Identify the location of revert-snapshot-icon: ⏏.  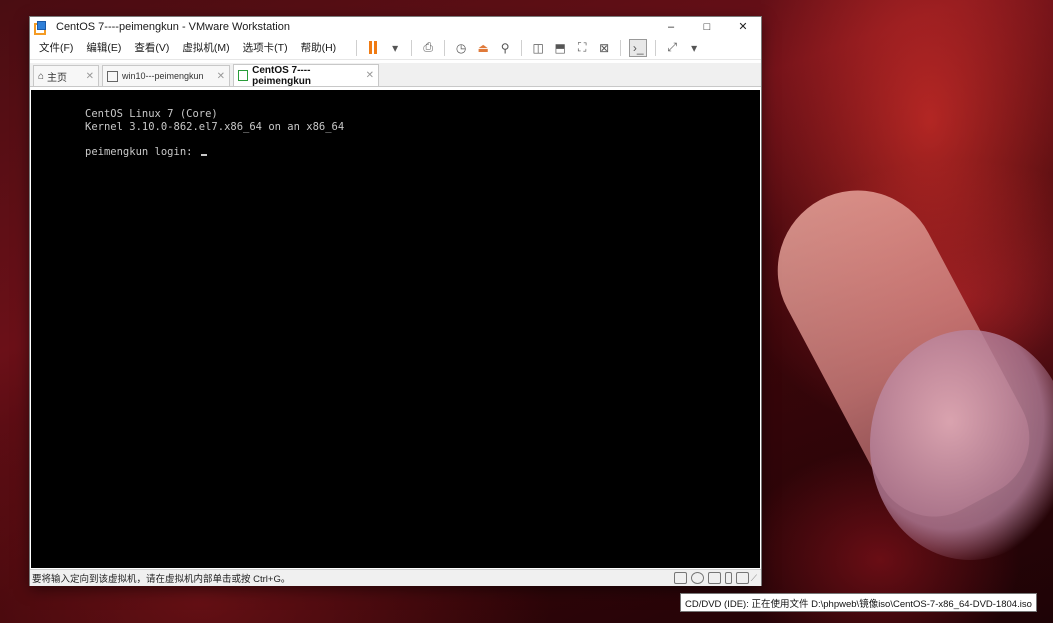
(483, 48).